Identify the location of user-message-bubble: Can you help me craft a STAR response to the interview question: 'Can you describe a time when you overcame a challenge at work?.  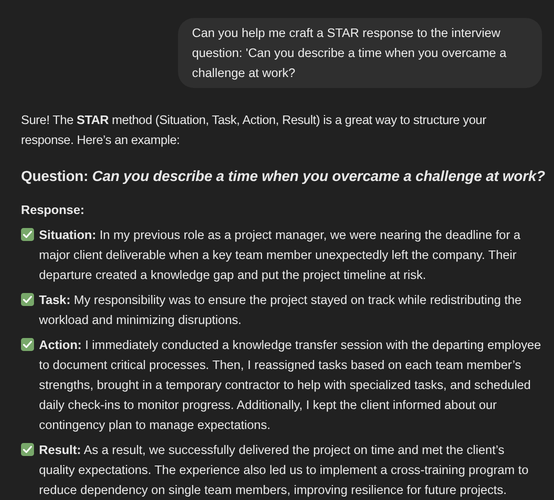
(360, 53).